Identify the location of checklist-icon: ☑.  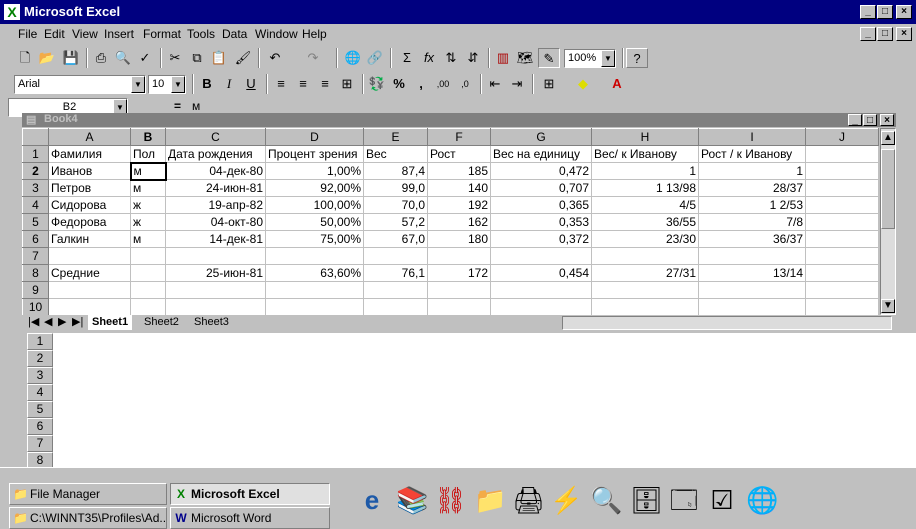
(722, 500).